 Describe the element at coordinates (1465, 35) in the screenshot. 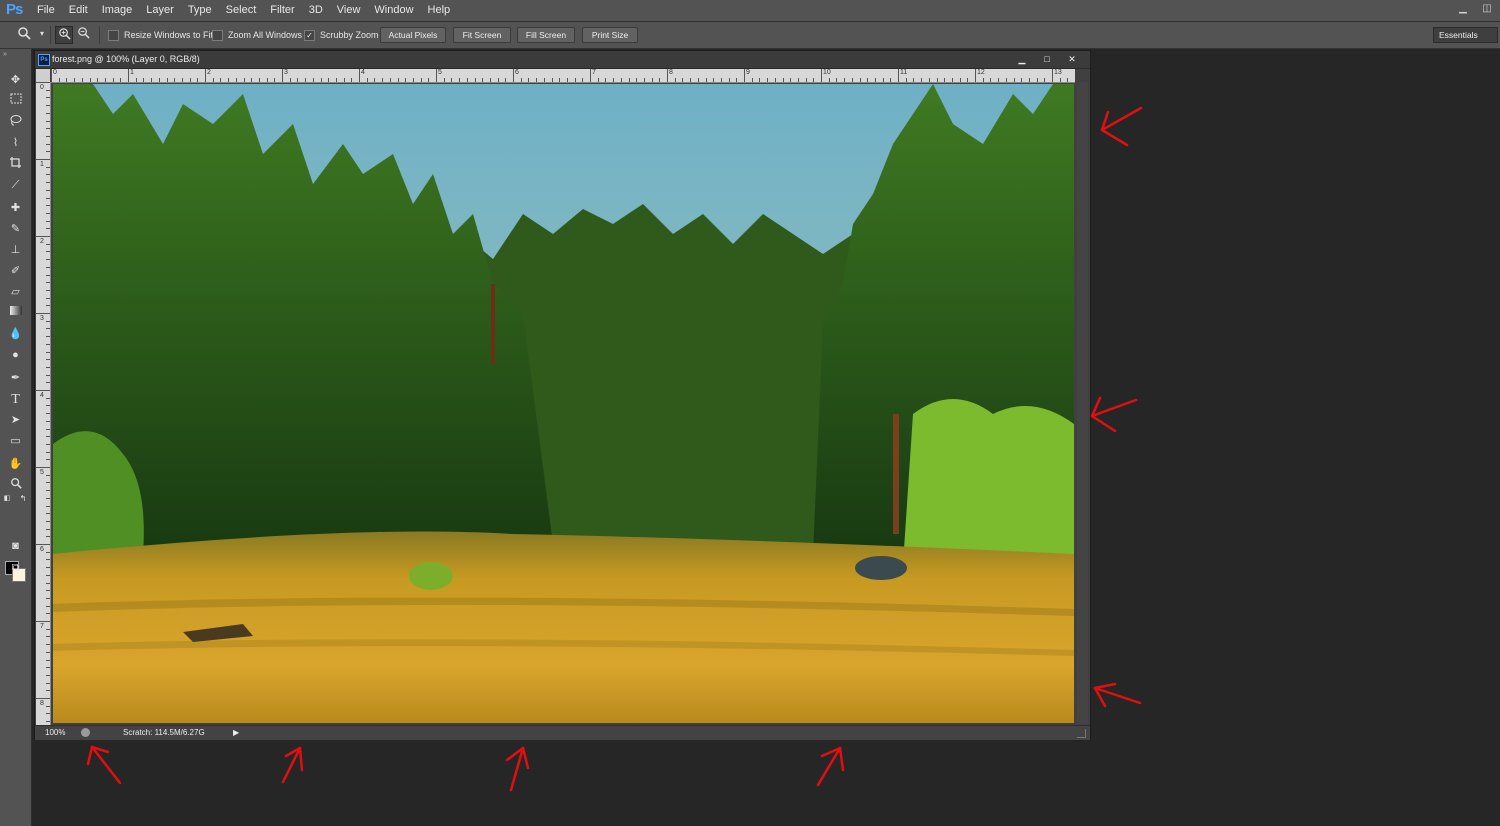

I see `workspace-select: Essentials` at that location.